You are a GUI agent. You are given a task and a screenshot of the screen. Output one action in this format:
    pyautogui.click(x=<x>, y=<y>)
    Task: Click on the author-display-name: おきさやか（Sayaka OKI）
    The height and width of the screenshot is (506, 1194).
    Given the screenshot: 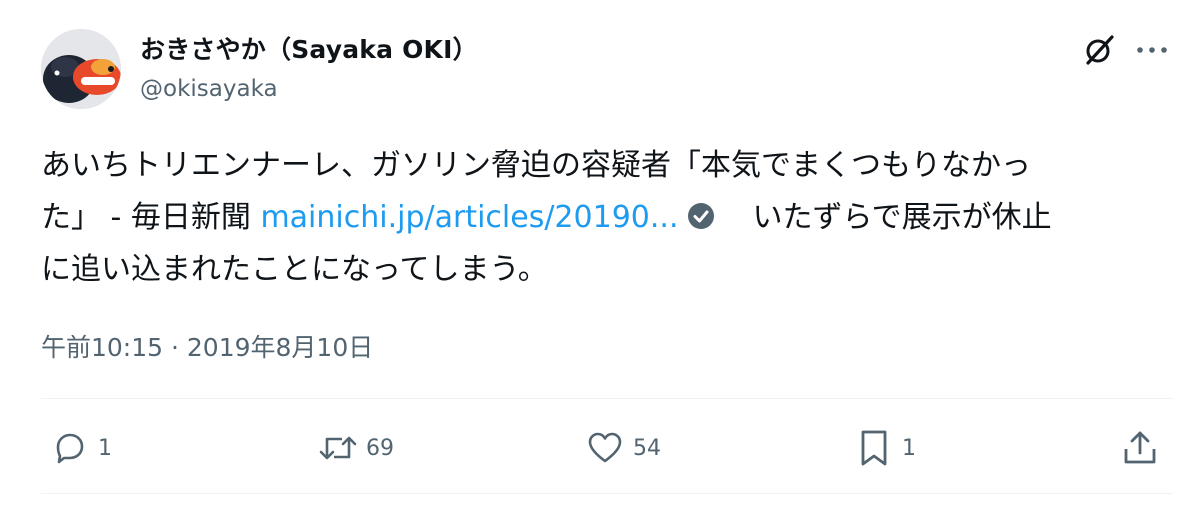 What is the action you would take?
    pyautogui.click(x=309, y=48)
    